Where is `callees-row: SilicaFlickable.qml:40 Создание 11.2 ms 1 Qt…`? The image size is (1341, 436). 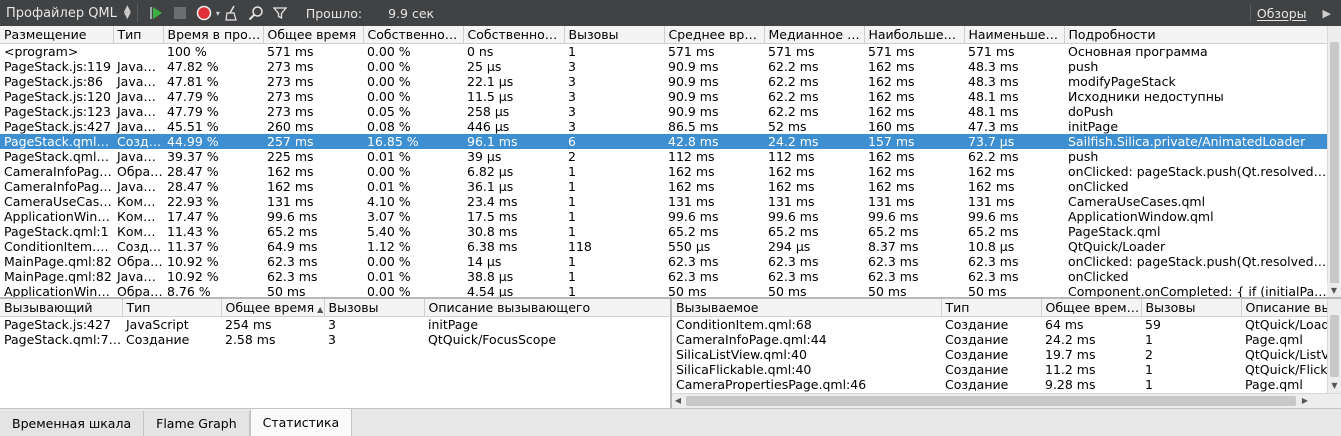 callees-row: SilicaFlickable.qml:40 Создание 11.2 ms 1 Qt… is located at coordinates (999, 369).